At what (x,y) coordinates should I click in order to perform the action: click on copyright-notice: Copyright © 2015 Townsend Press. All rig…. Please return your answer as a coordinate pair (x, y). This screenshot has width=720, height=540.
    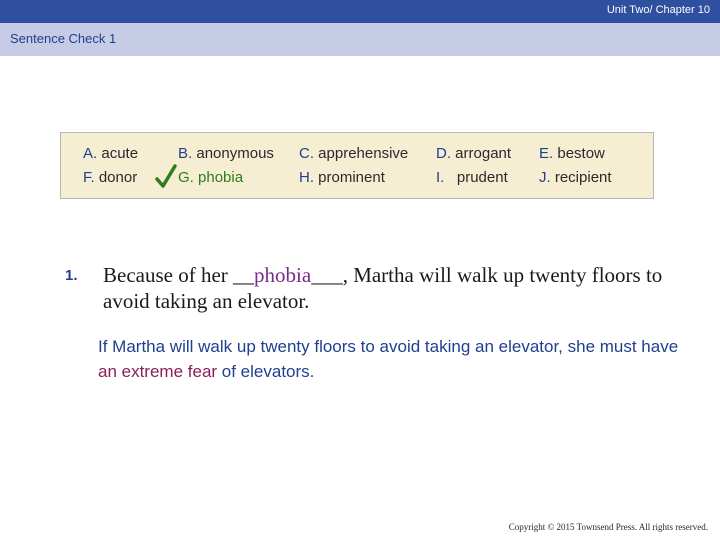
    Looking at the image, I should click on (608, 527).